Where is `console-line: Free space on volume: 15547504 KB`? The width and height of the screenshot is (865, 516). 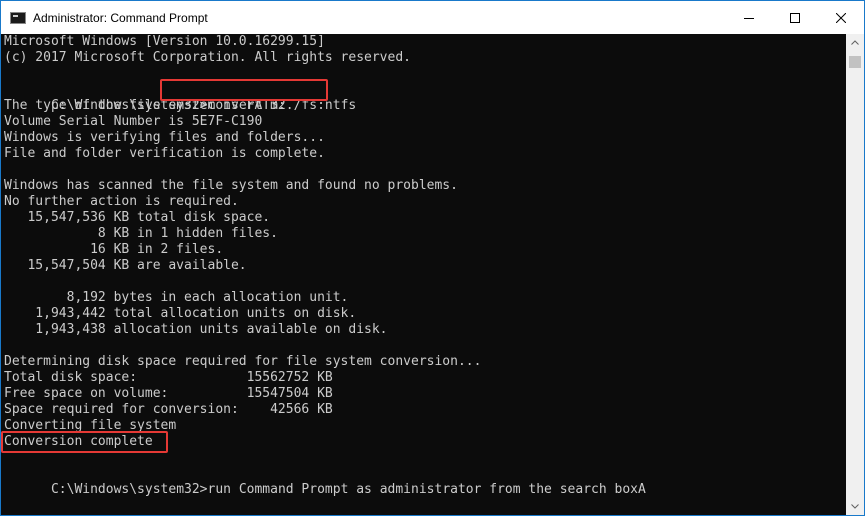 console-line: Free space on volume: 15547504 KB is located at coordinates (168, 393).